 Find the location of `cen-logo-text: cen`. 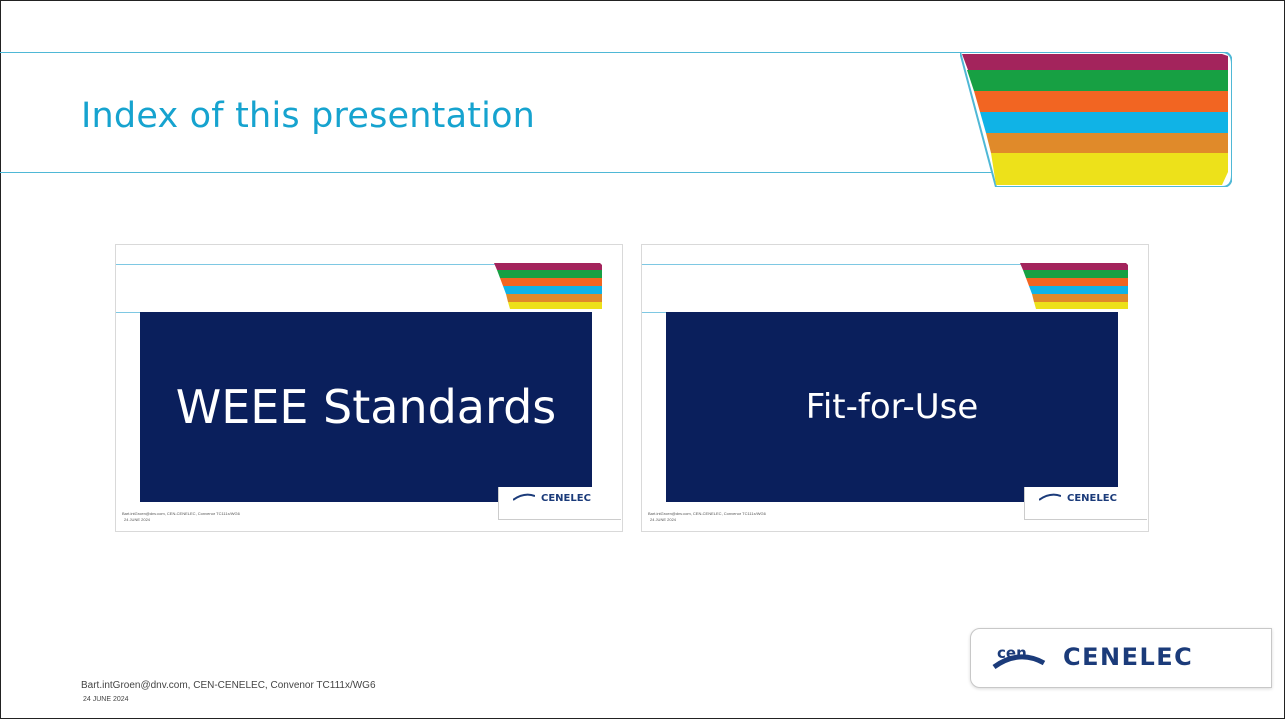

cen-logo-text: cen is located at coordinates (1012, 653).